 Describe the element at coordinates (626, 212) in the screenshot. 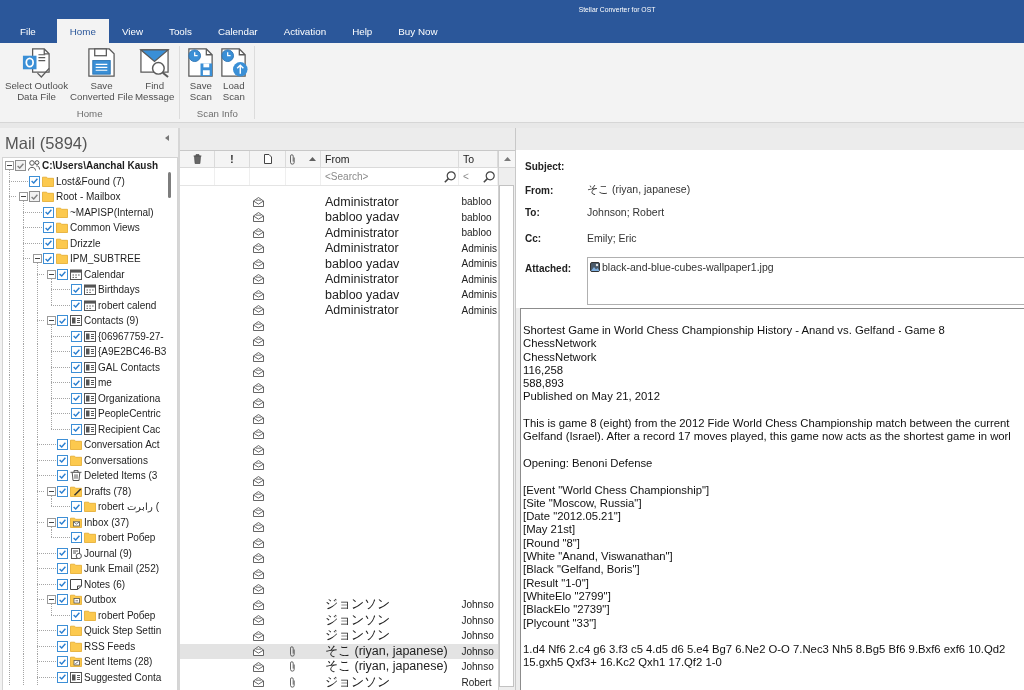

I see `field-value: Johnson; Robert` at that location.